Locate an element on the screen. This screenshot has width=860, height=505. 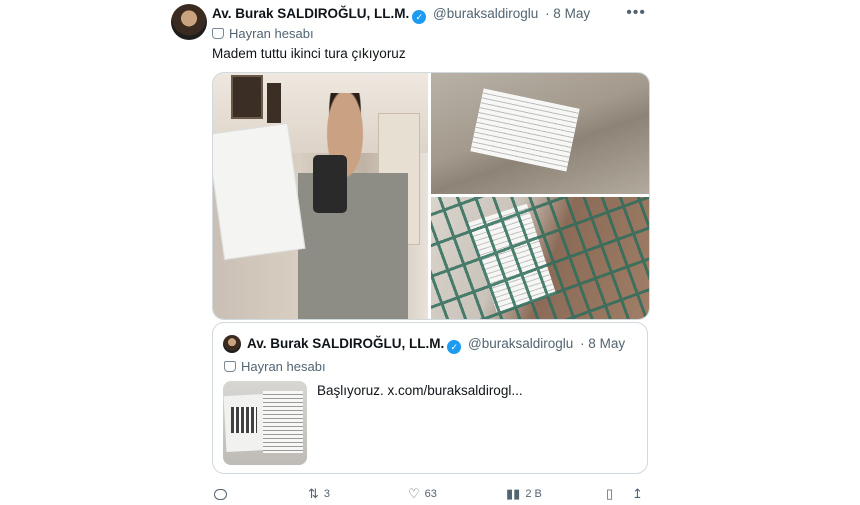
quoted-tweet-date: · 8 May is located at coordinates (603, 343).